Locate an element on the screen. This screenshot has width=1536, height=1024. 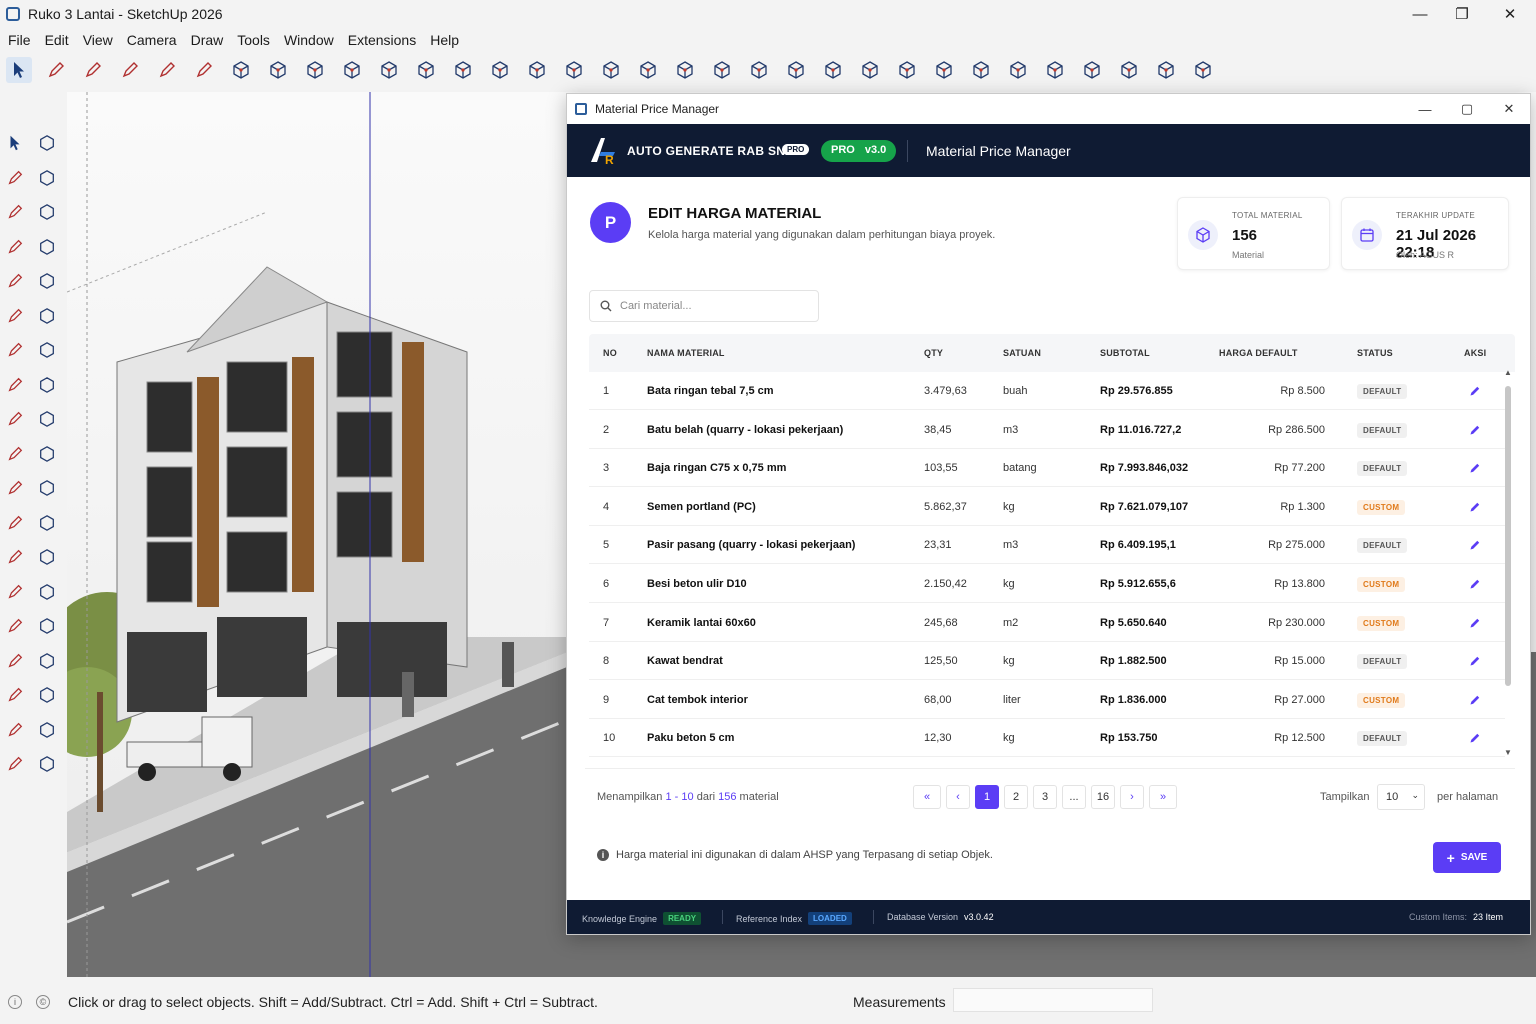
rect-rotated-icon is located at coordinates (15, 281).